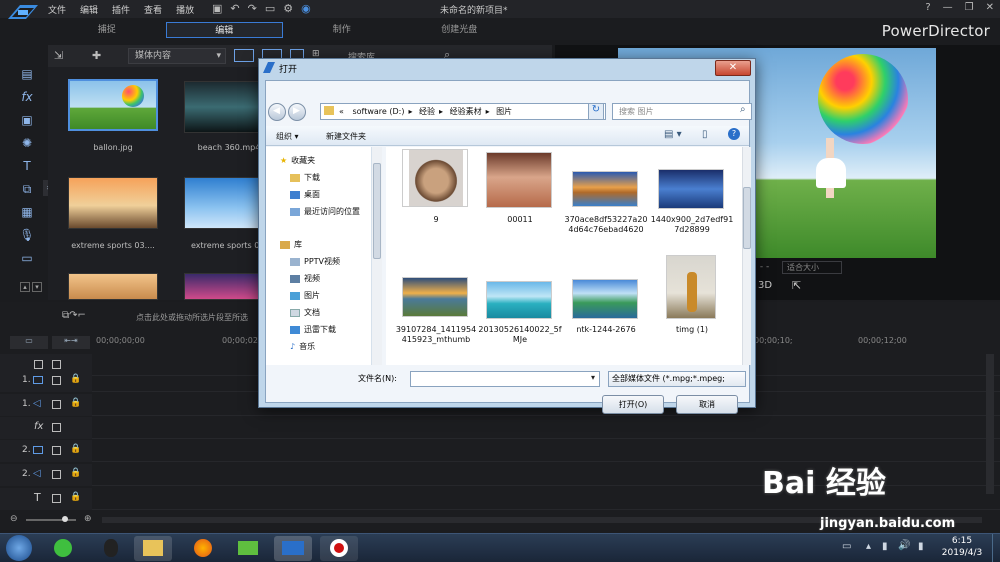  Describe the element at coordinates (277, 112) in the screenshot. I see `back-button: ◀` at that location.